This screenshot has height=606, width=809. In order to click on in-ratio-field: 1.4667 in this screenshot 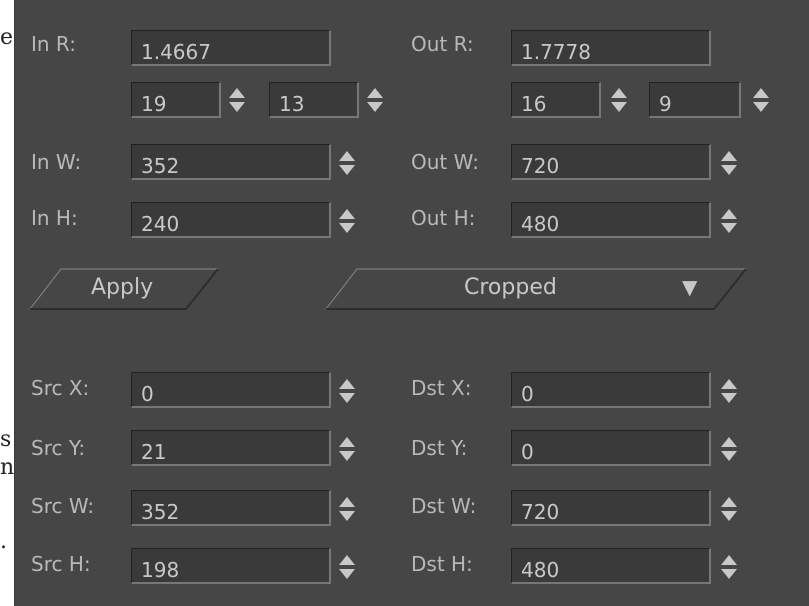, I will do `click(231, 48)`.